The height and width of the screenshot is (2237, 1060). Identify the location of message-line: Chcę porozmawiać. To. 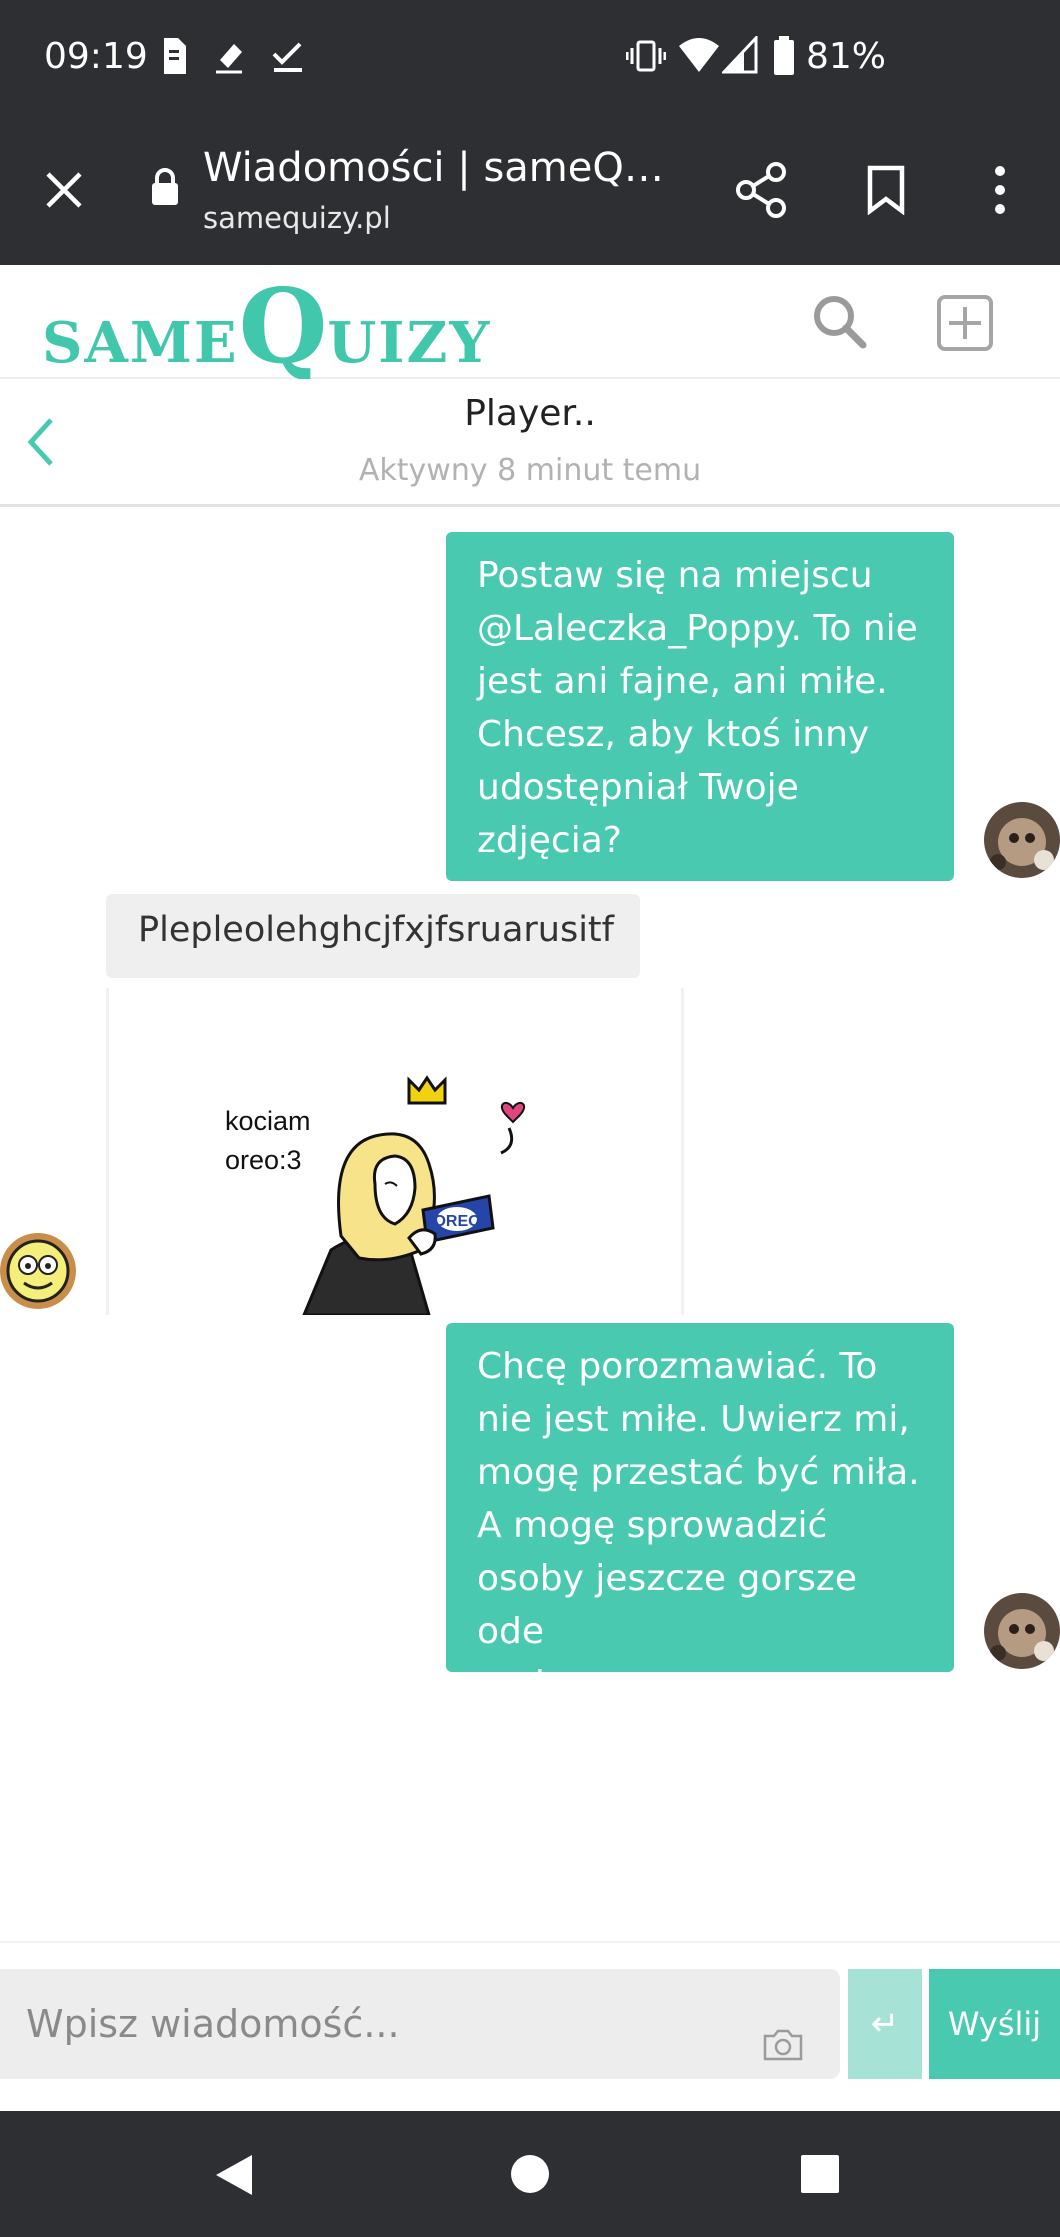
(677, 1366).